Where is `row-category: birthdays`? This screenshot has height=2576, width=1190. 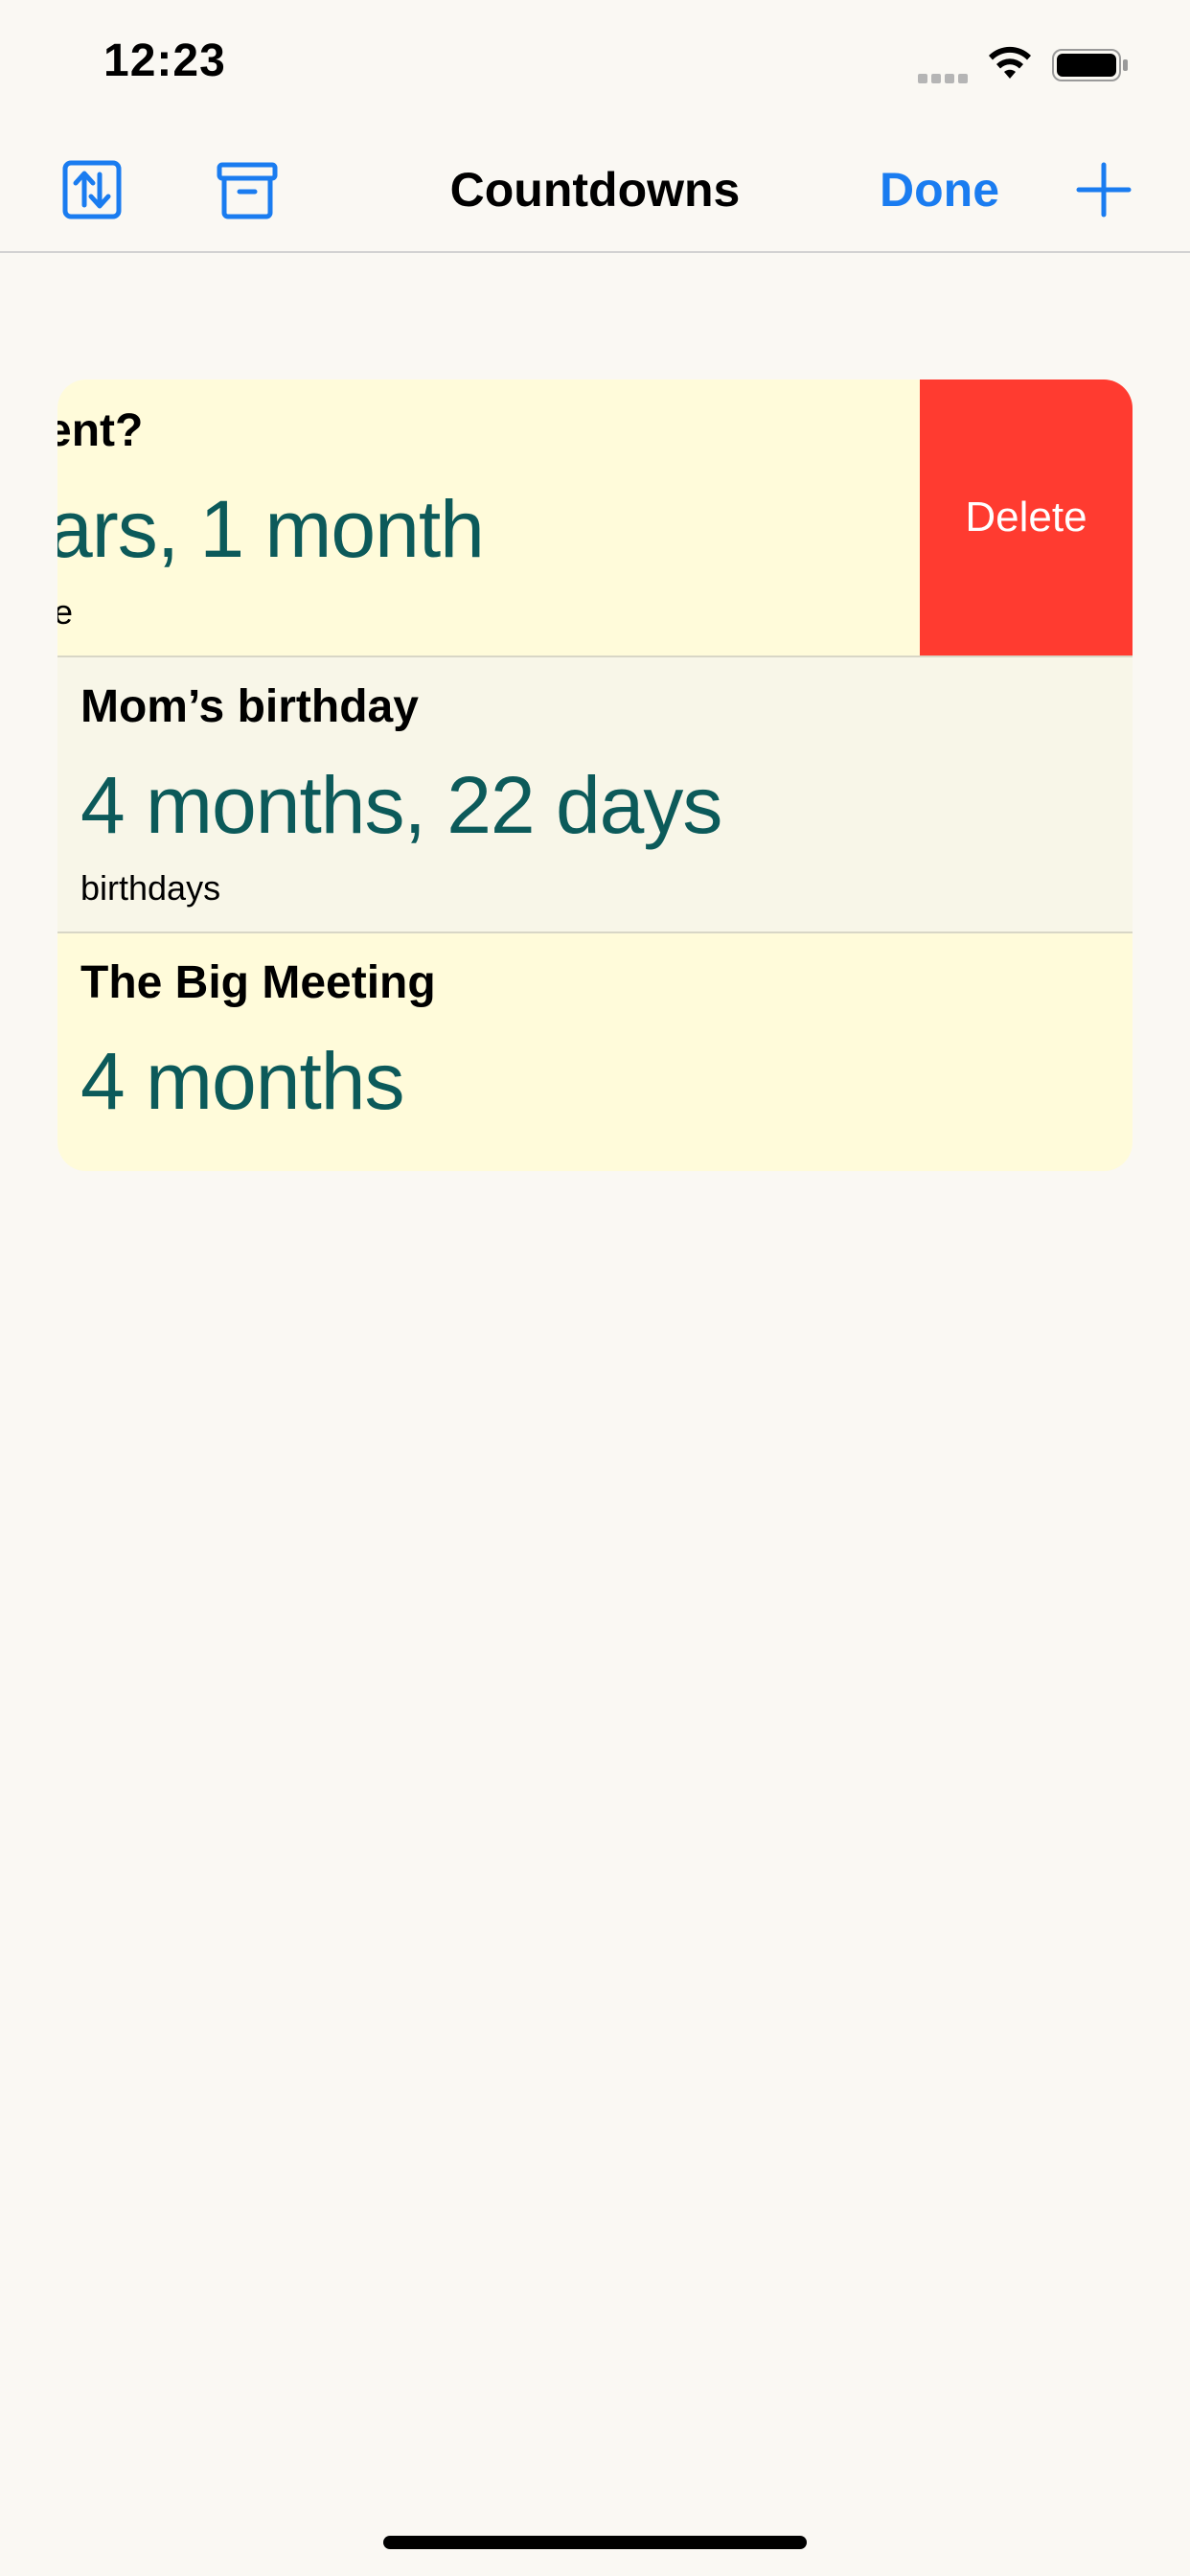 row-category: birthdays is located at coordinates (151, 888).